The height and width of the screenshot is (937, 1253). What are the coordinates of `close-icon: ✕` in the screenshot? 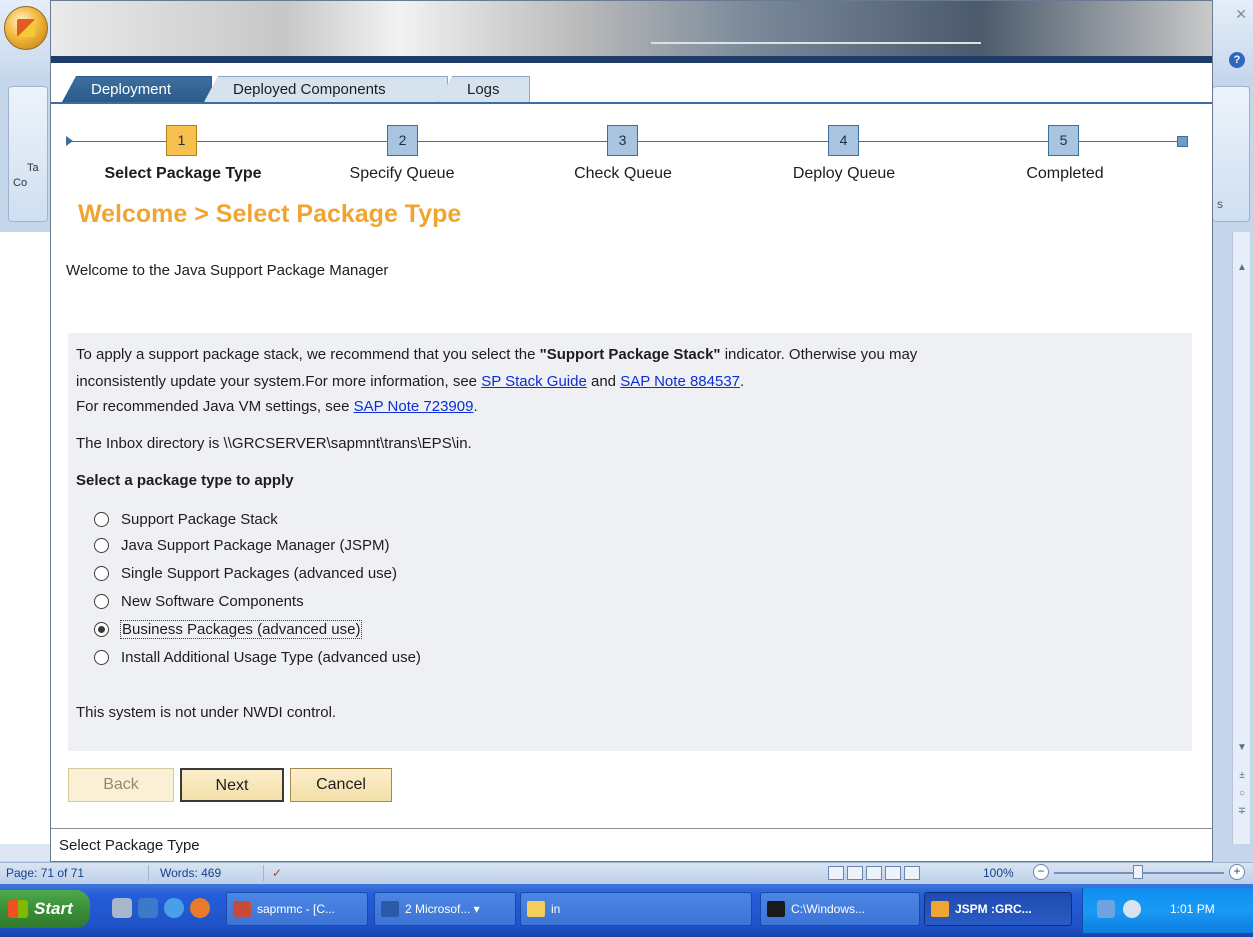 It's located at (1241, 14).